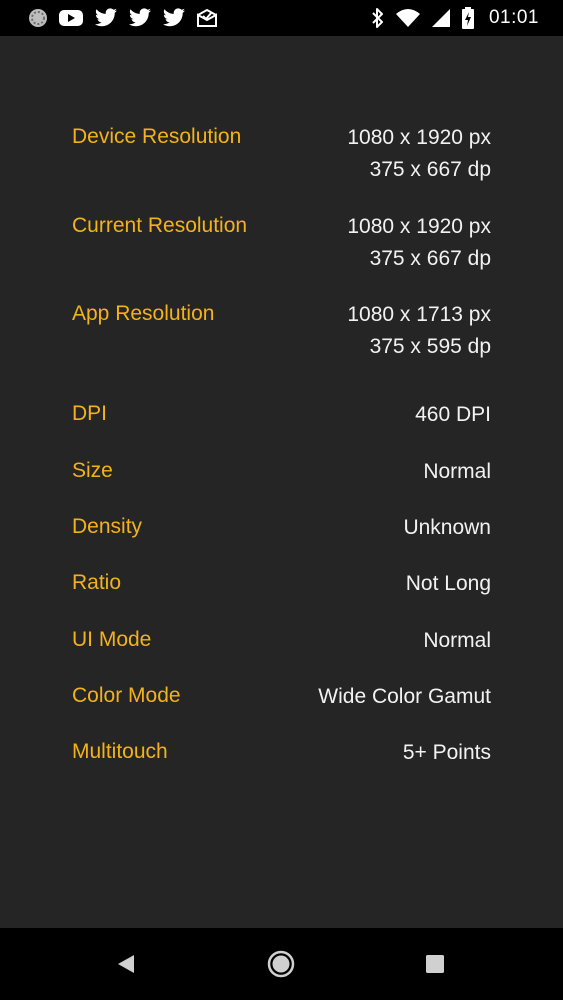 The width and height of the screenshot is (563, 1000). What do you see at coordinates (160, 225) in the screenshot?
I see `row-label: Current Resolution` at bounding box center [160, 225].